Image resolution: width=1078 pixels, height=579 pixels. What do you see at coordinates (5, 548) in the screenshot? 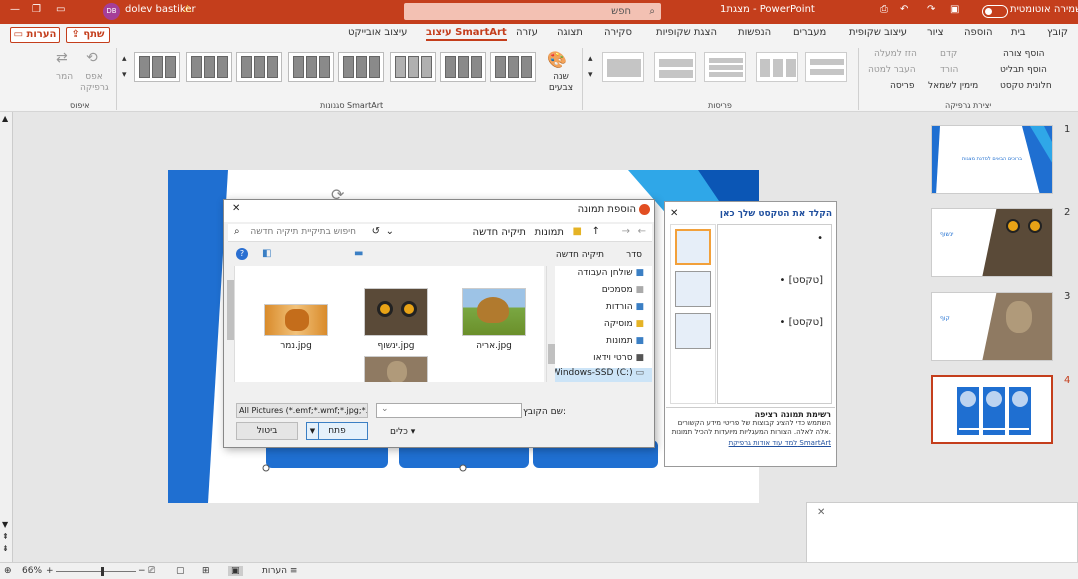
I see `next-slide-icon: ⇟` at bounding box center [5, 548].